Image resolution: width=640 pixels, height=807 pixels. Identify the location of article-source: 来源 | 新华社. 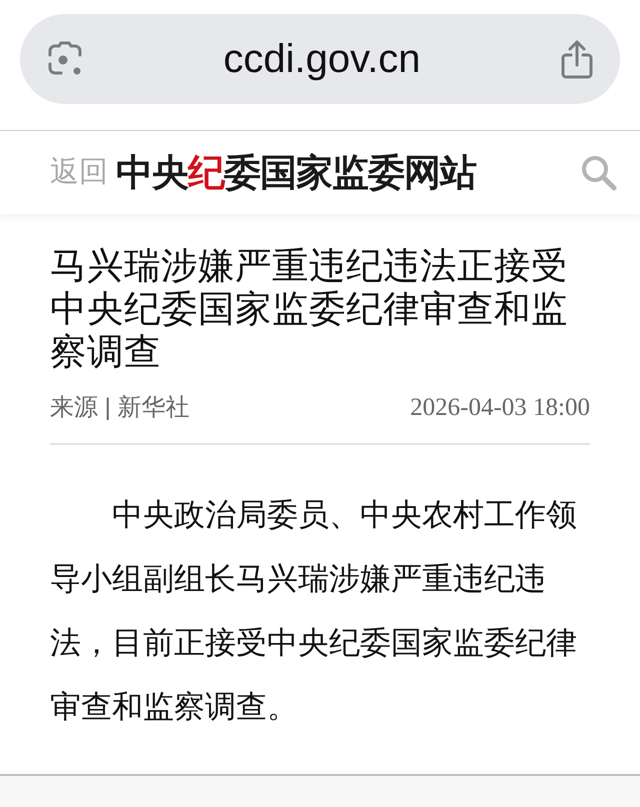
(120, 407).